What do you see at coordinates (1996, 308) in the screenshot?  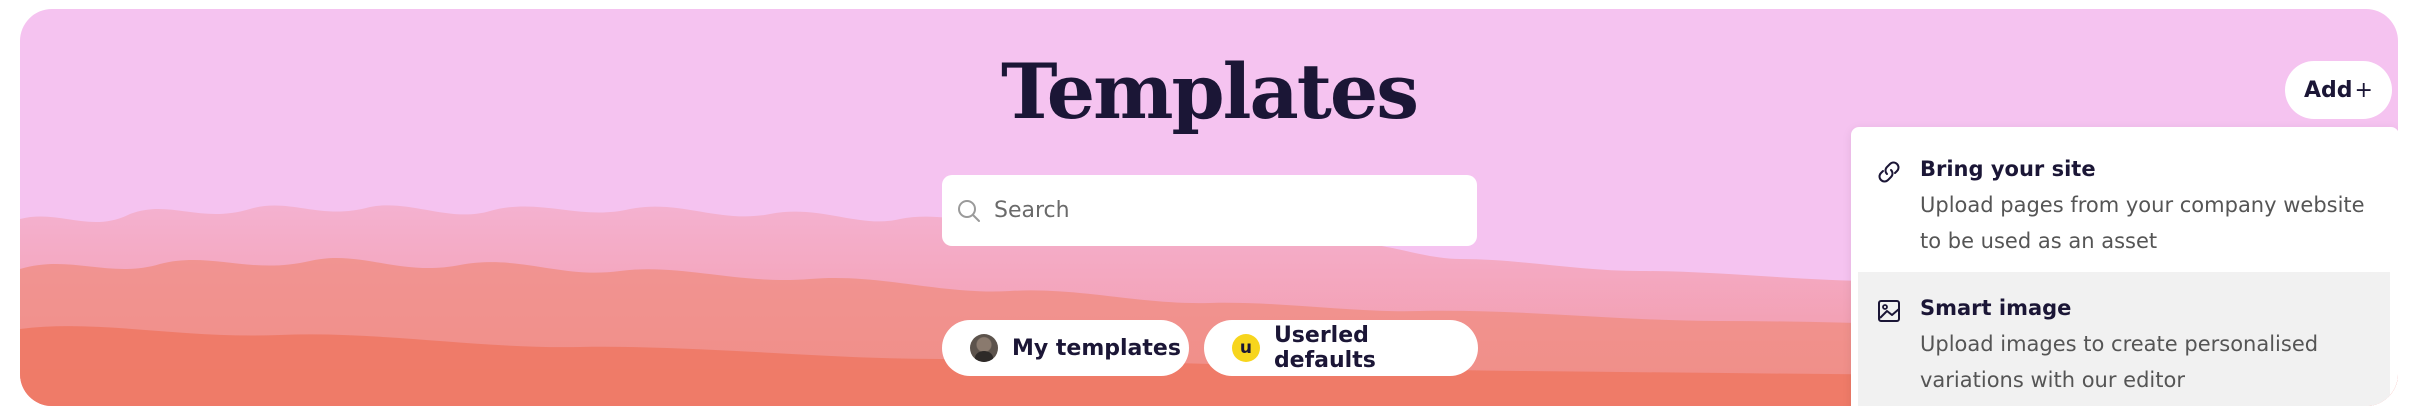 I see `menu-item-title: Smart image` at bounding box center [1996, 308].